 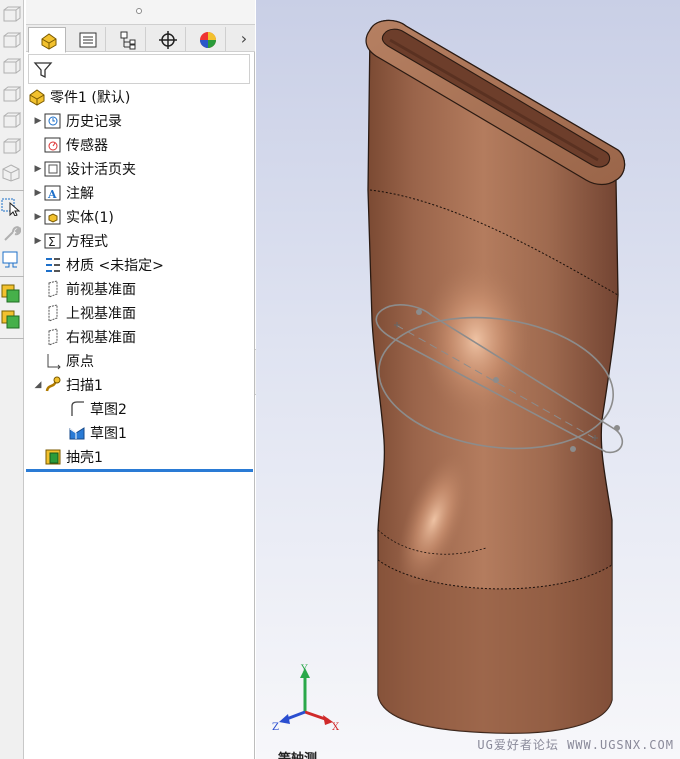 I want to click on tree-item-equations: ▶ Σ 方程式, so click(x=70, y=241).